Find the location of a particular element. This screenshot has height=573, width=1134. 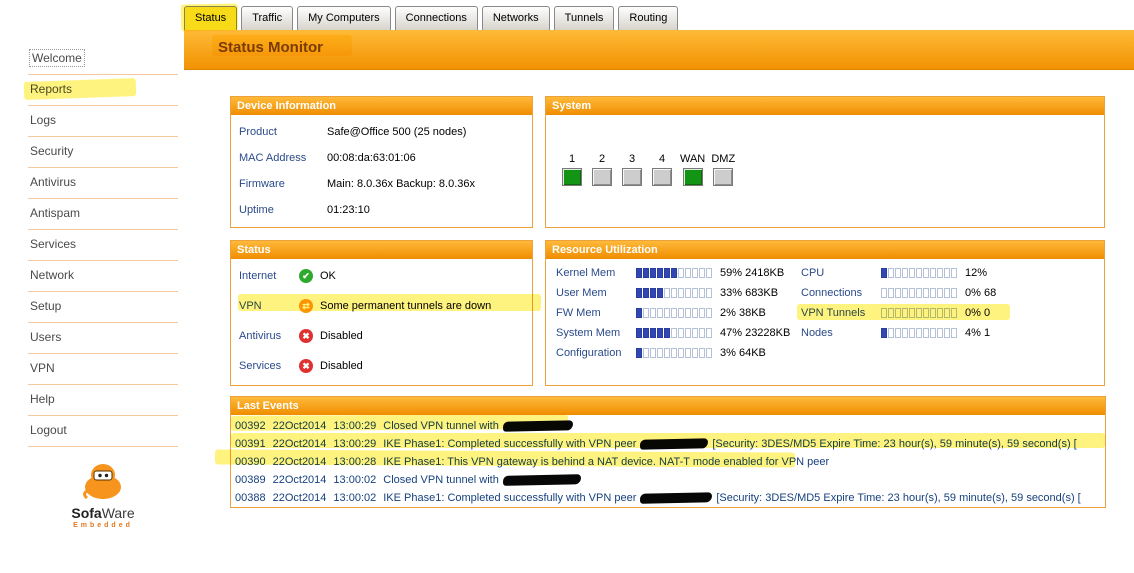

resource-row-system-mem: System Mem 47% 23228KB is located at coordinates (673, 333).